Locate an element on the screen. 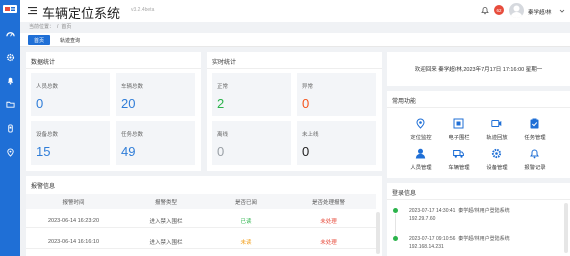 This screenshot has width=570, height=256. tab-track-query: 轨迹查询 is located at coordinates (70, 40).